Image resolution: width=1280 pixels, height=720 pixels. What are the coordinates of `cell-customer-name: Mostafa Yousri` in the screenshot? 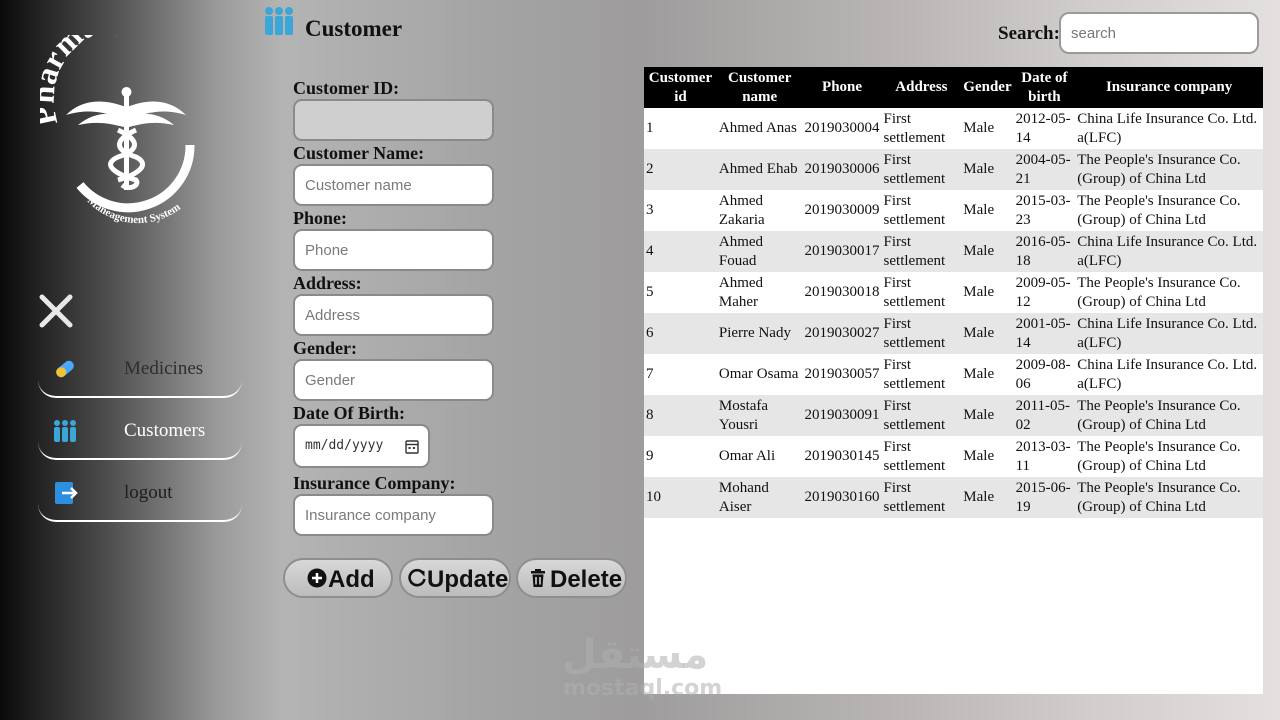 It's located at (743, 415).